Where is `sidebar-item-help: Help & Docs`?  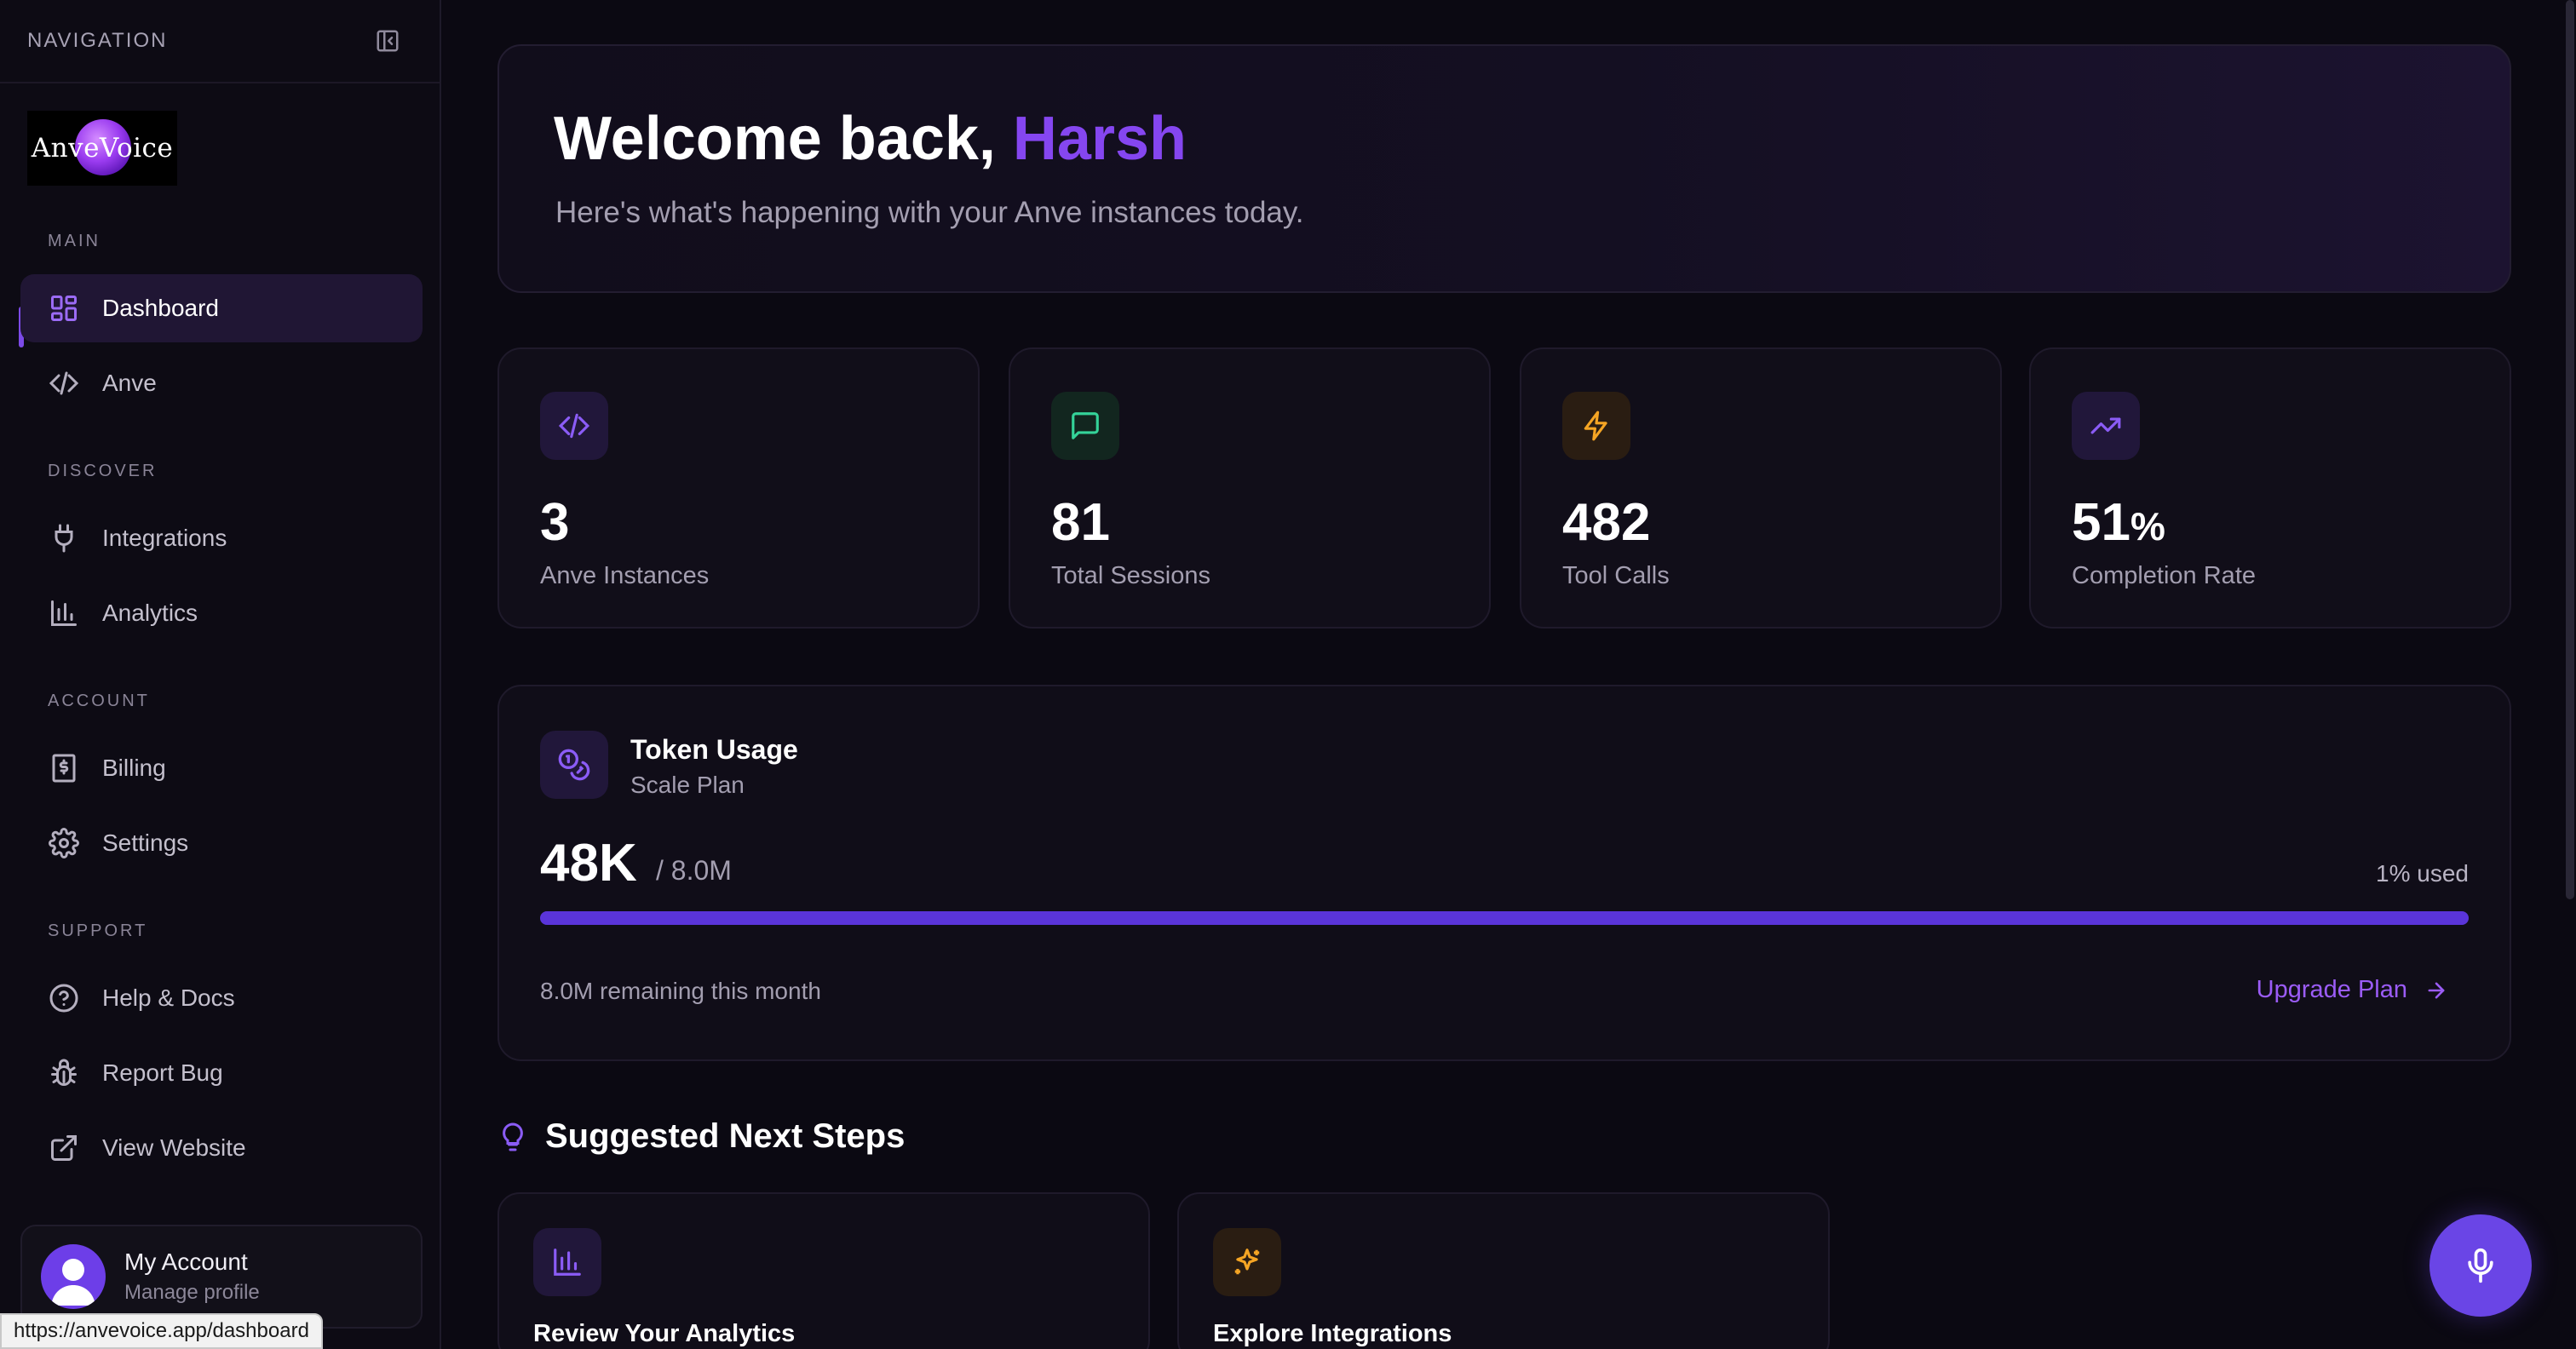
sidebar-item-help: Help & Docs is located at coordinates (222, 998).